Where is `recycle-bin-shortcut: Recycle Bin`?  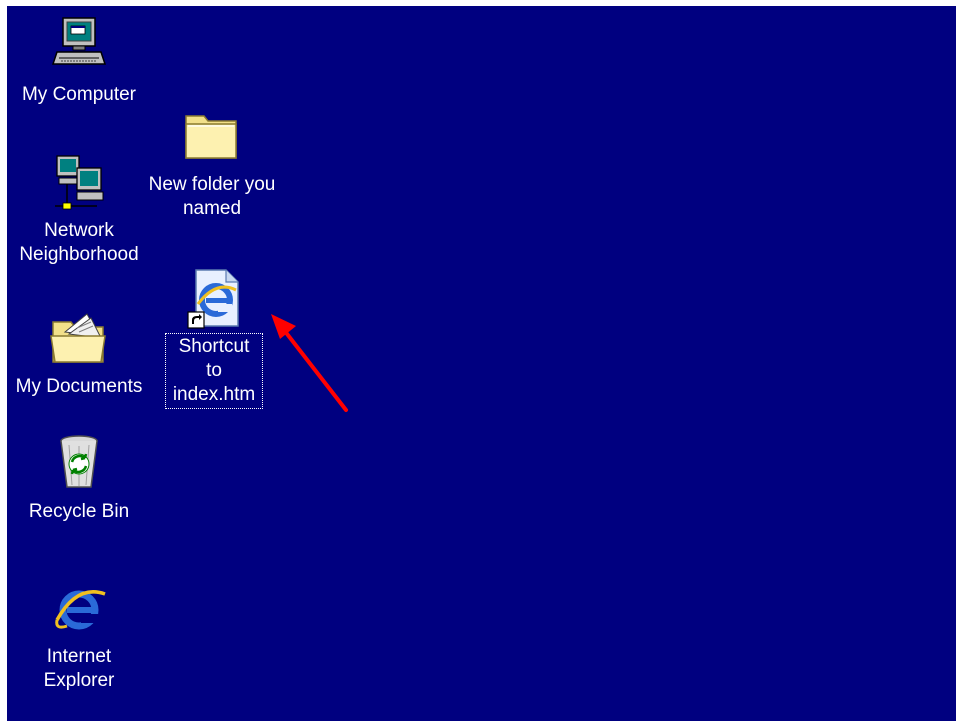
recycle-bin-shortcut: Recycle Bin is located at coordinates (79, 478).